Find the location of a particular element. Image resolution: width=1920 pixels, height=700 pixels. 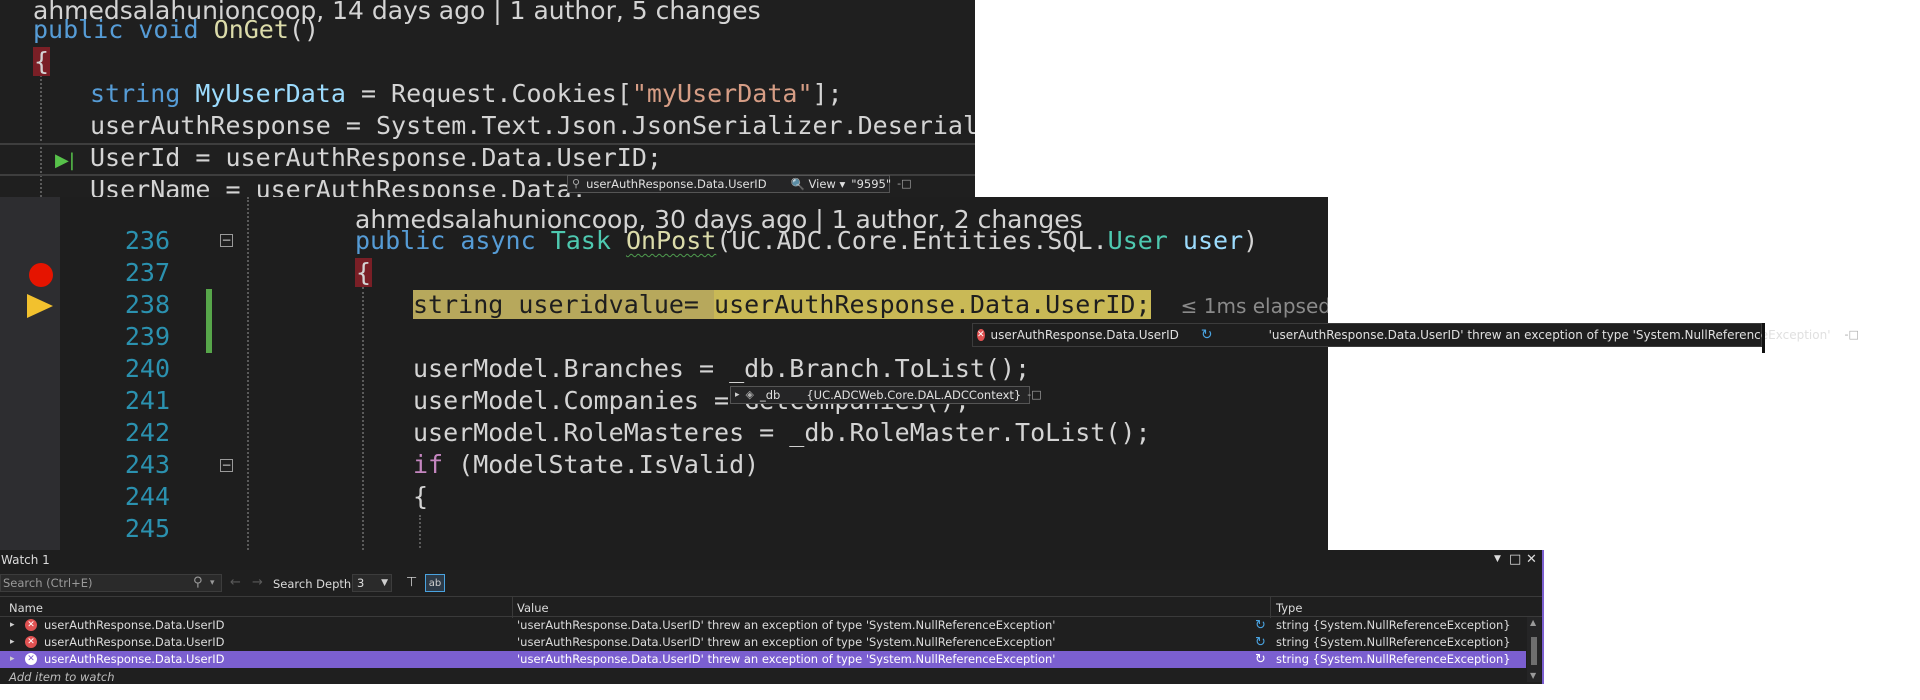

step-marker-icon: ▶| is located at coordinates (65, 160).